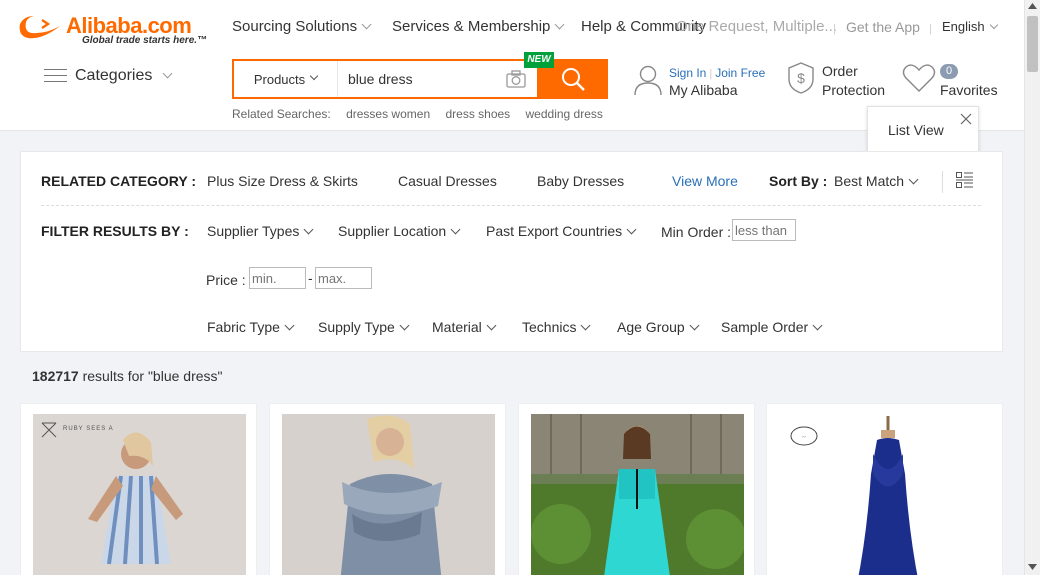 This screenshot has width=1040, height=575. Describe the element at coordinates (392, 231) in the screenshot. I see `filter-label: Supplier Location` at that location.